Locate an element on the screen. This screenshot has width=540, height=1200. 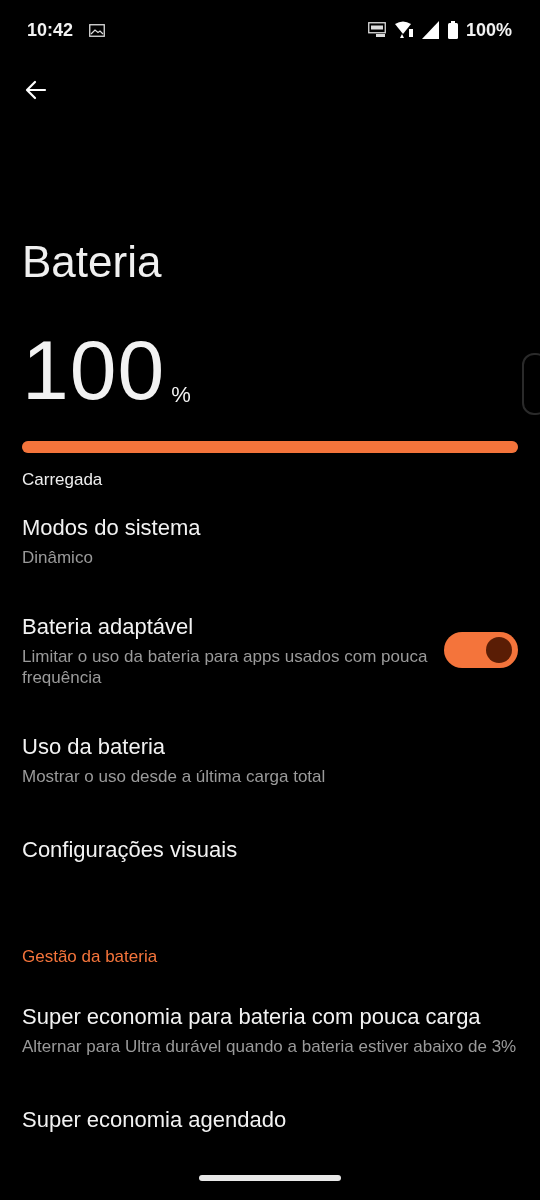
setting-title: Uso da bateria is located at coordinates (270, 747).